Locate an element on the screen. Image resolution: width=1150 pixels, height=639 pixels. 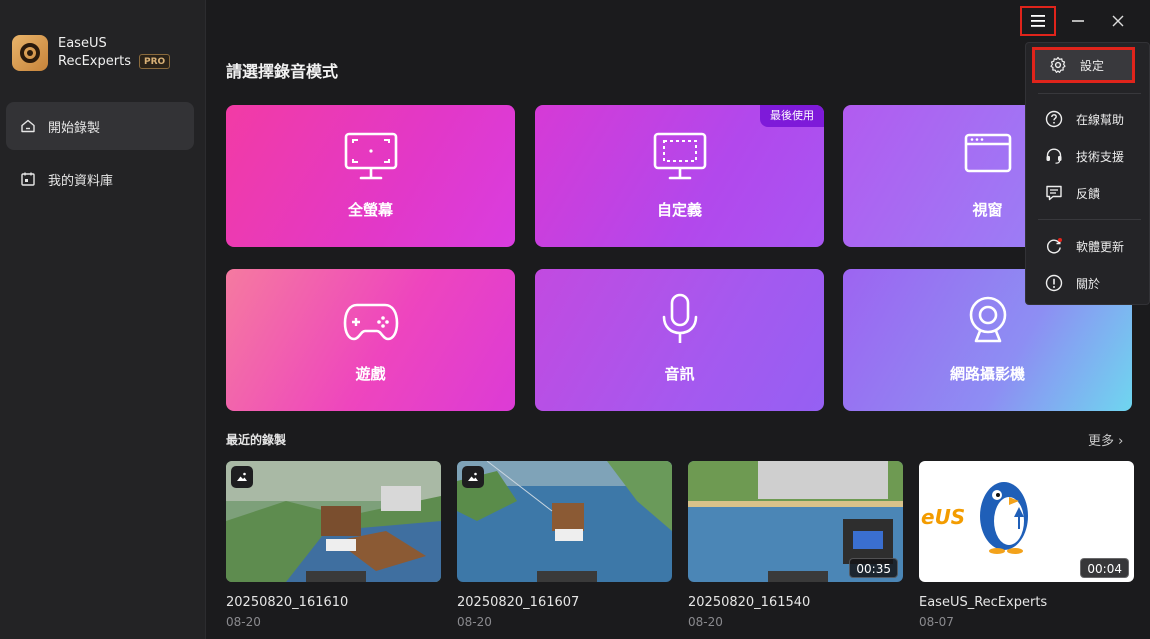
pro-badge: PRO is located at coordinates (154, 61).